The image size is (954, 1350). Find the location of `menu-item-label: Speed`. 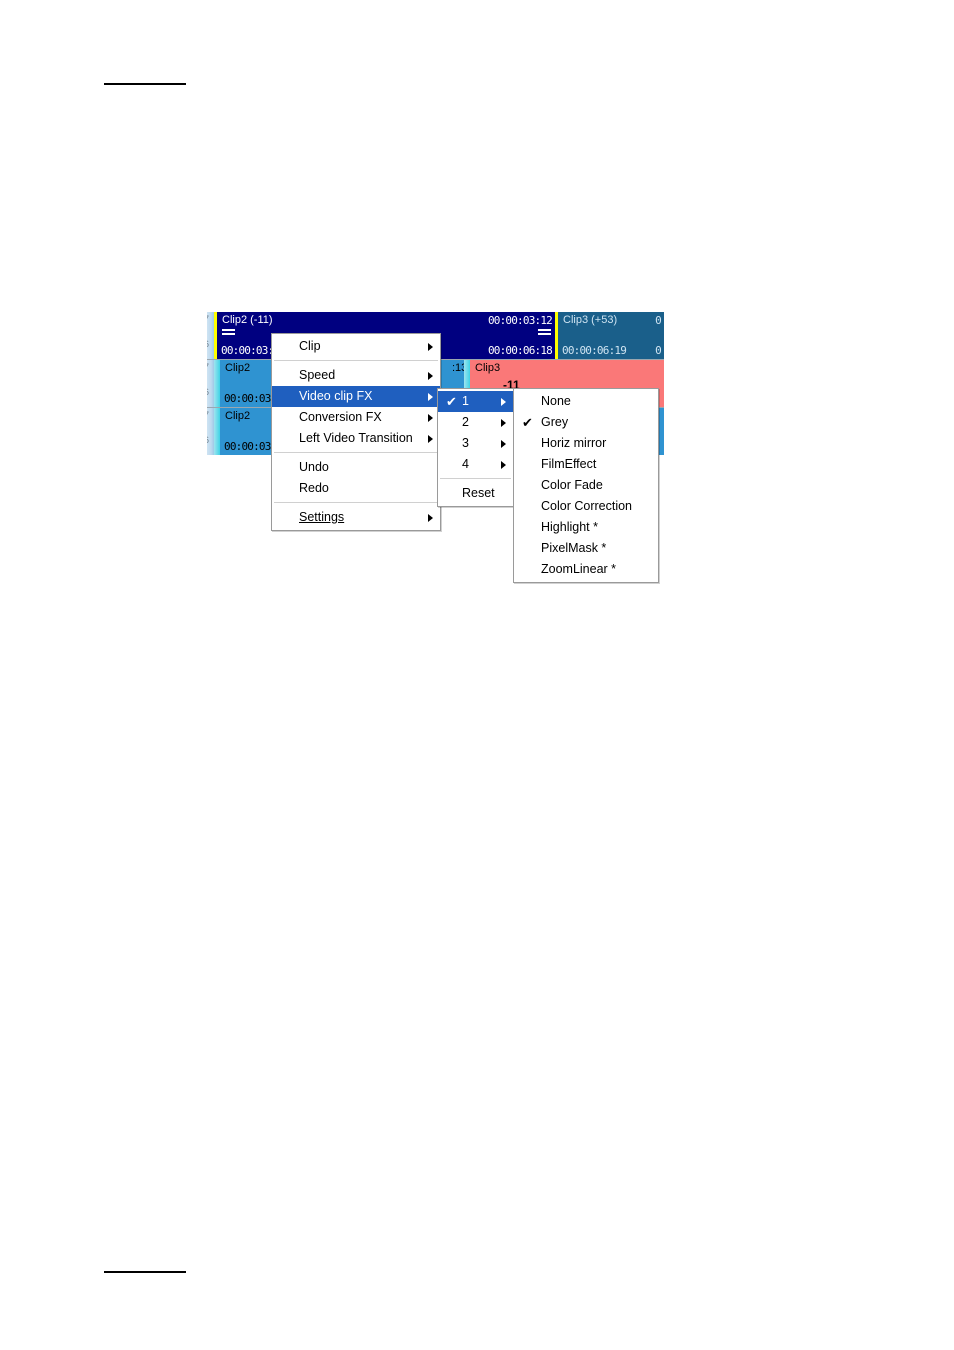

menu-item-label: Speed is located at coordinates (317, 375).